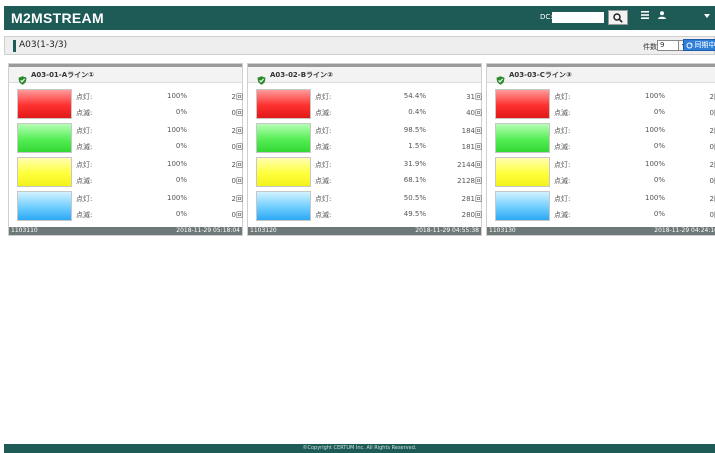  I want to click on panel-footer: 1103120 2018-11-29 04:55:38, so click(364, 231).